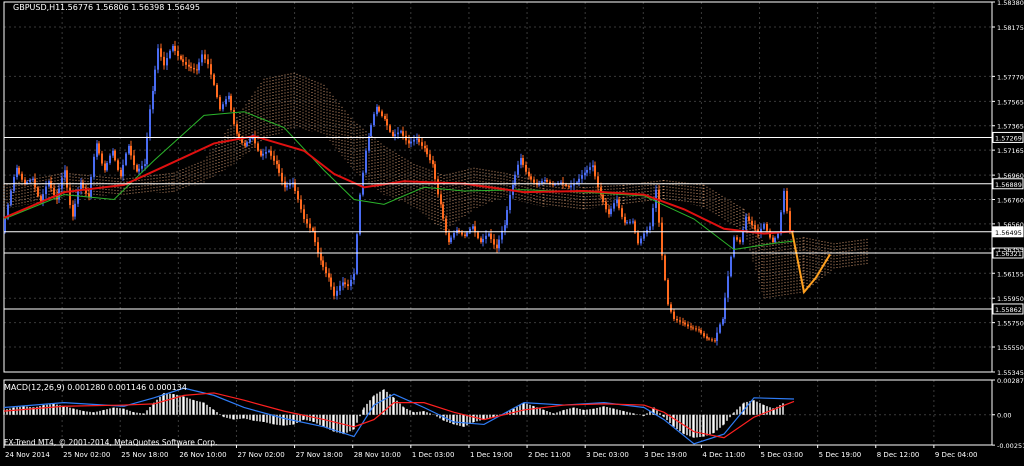 This screenshot has width=1024, height=466. I want to click on time-tick-label: 5 Dec 19:00, so click(840, 455).